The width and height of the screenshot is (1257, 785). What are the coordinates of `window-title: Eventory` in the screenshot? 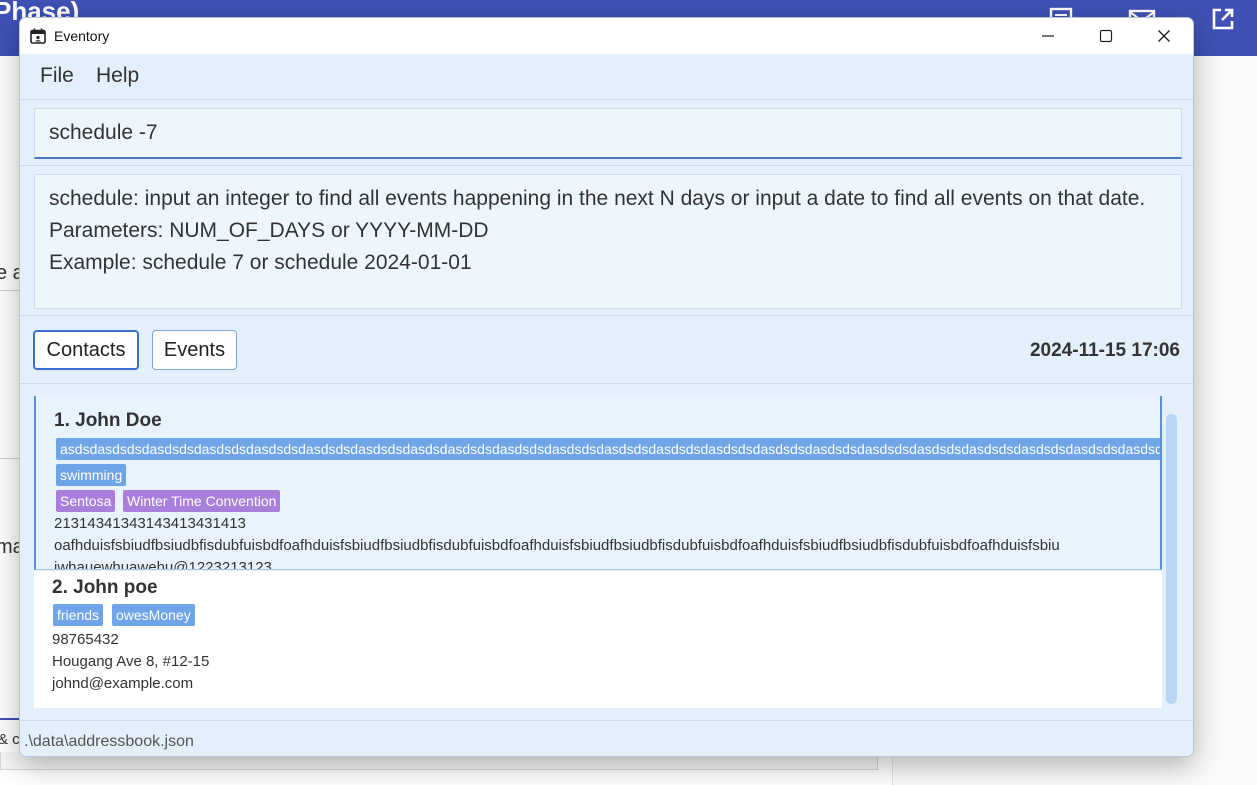 It's located at (82, 36).